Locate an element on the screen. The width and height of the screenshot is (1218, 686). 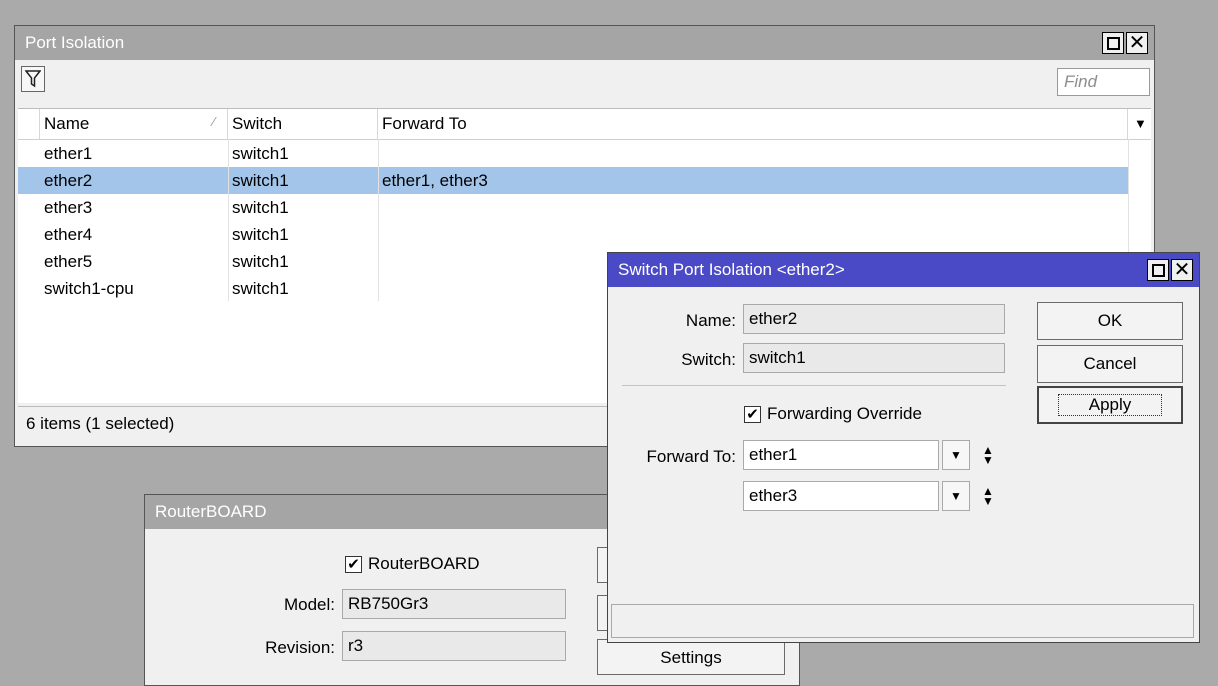
header-spacer is located at coordinates (29, 124).